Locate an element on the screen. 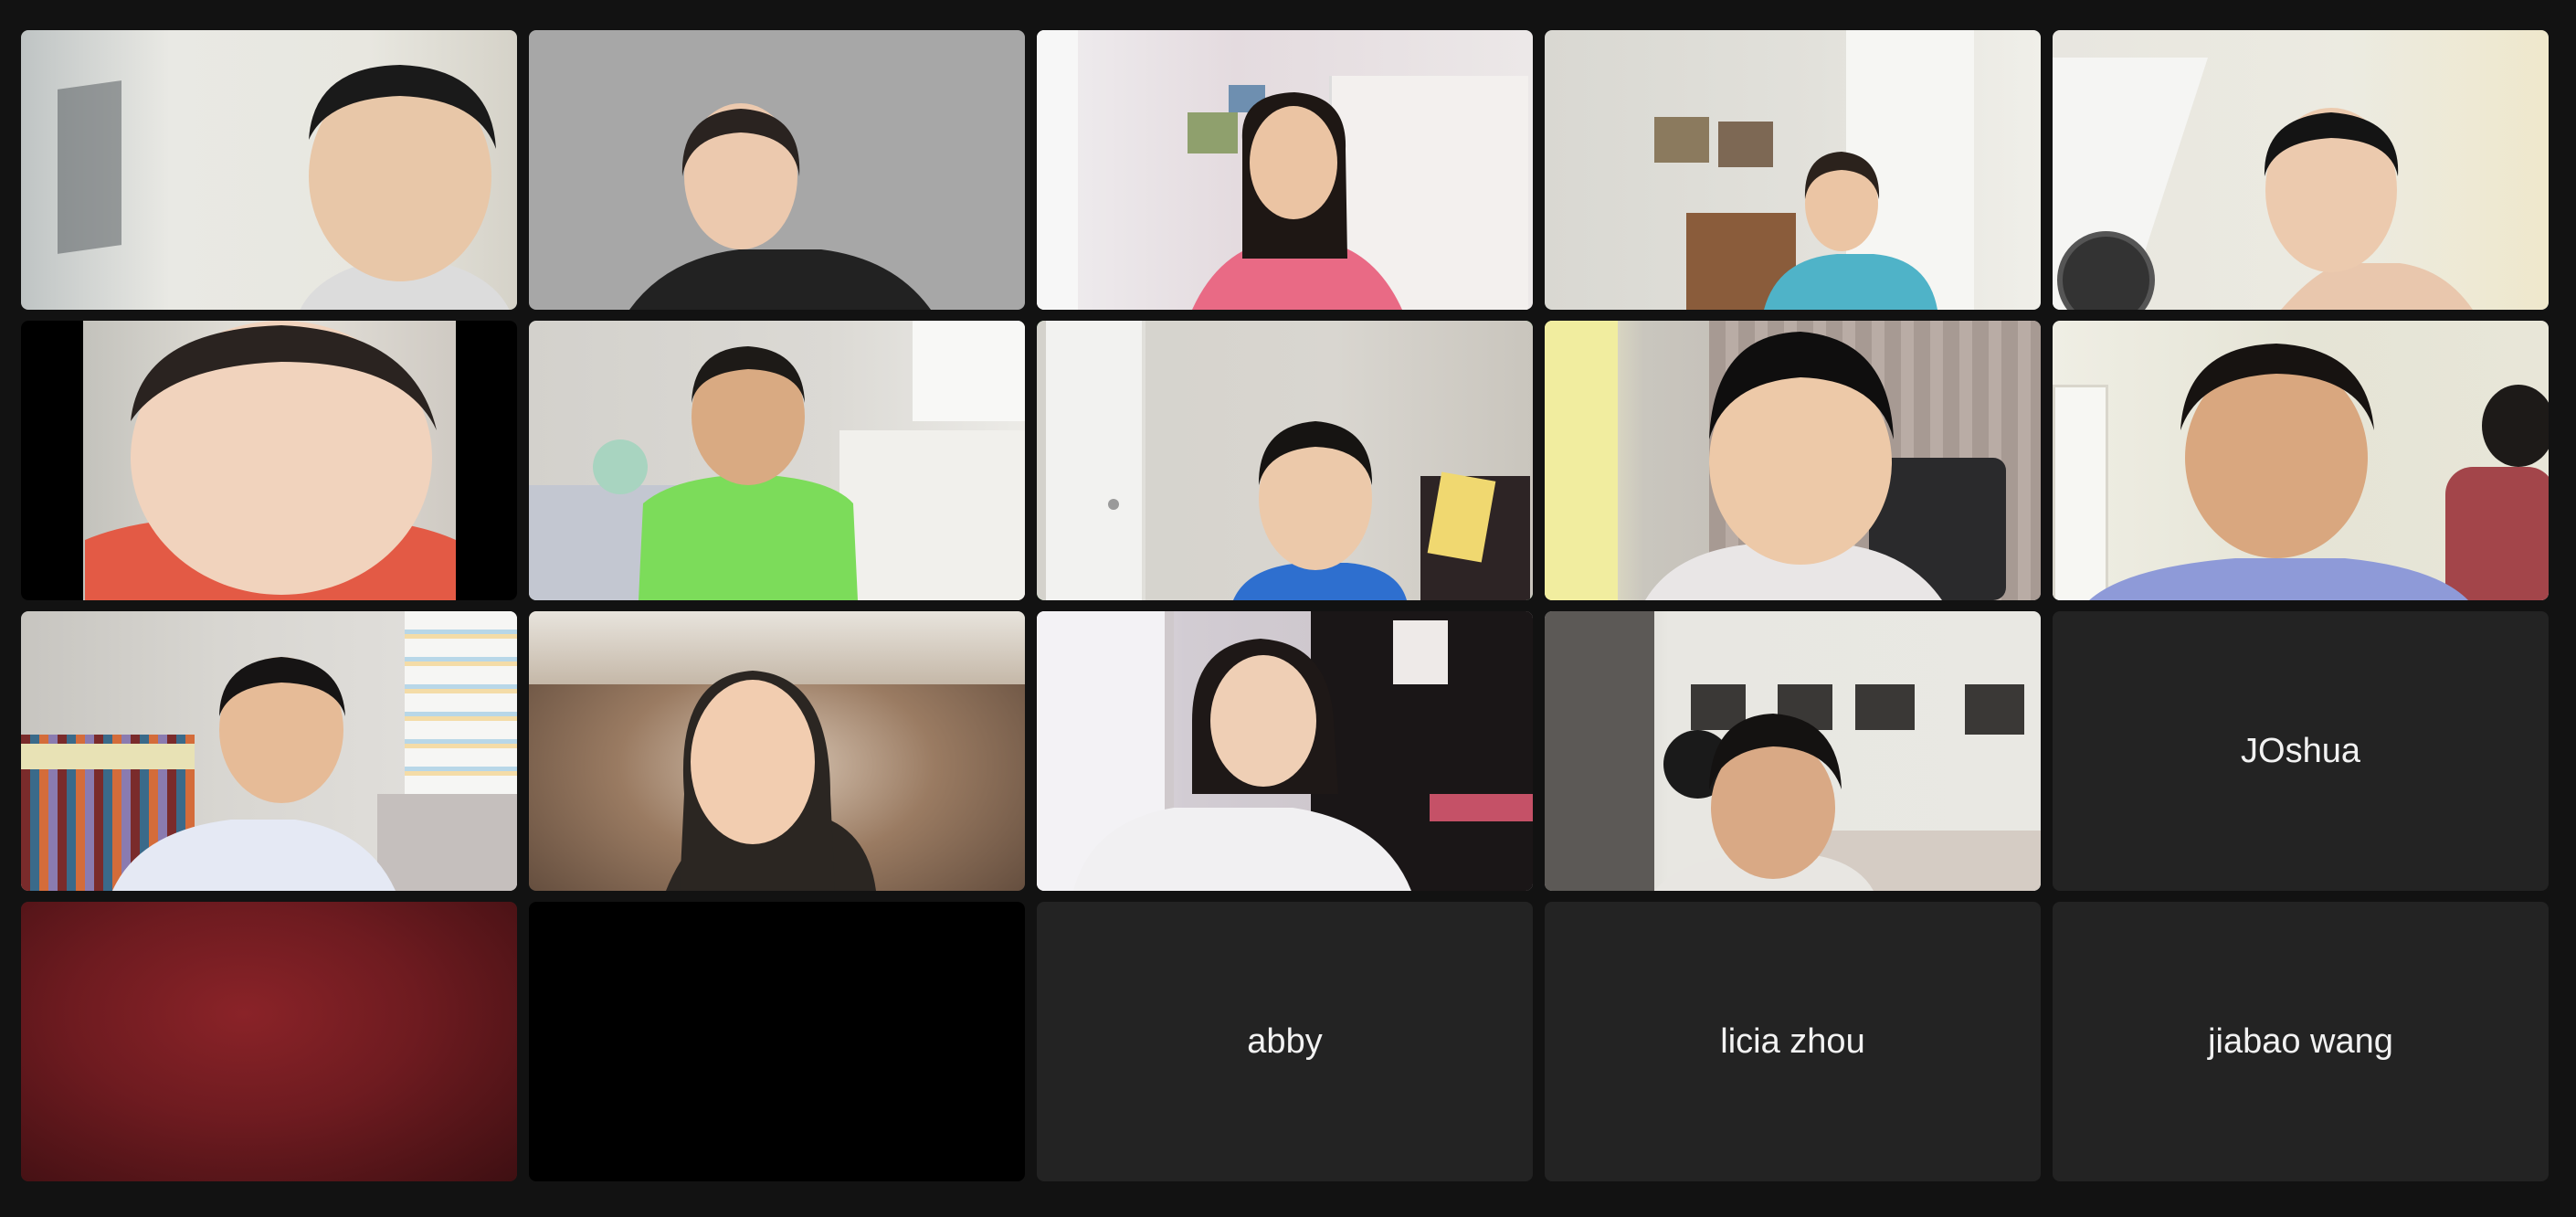 The width and height of the screenshot is (2576, 1217). participant-name: licia zhou is located at coordinates (1792, 1041).